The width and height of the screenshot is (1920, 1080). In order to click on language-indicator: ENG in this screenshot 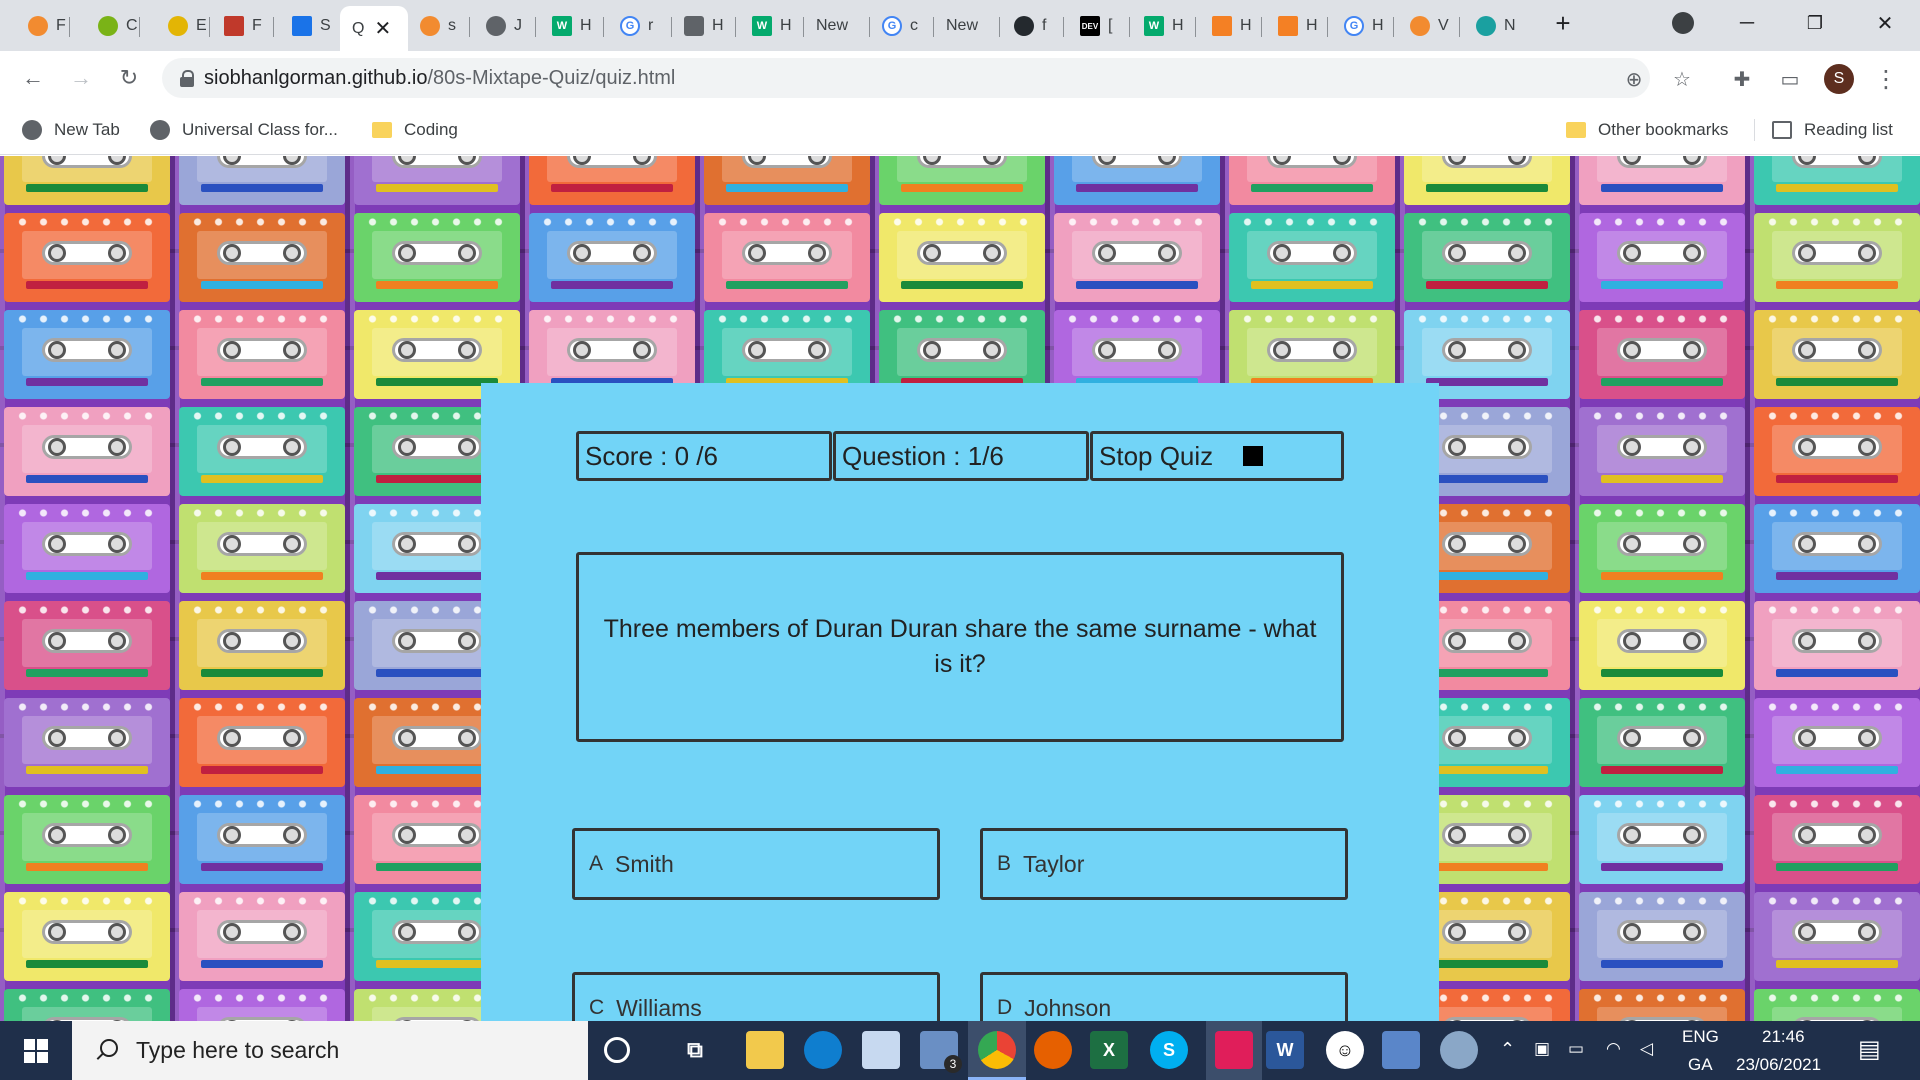, I will do `click(1700, 1037)`.